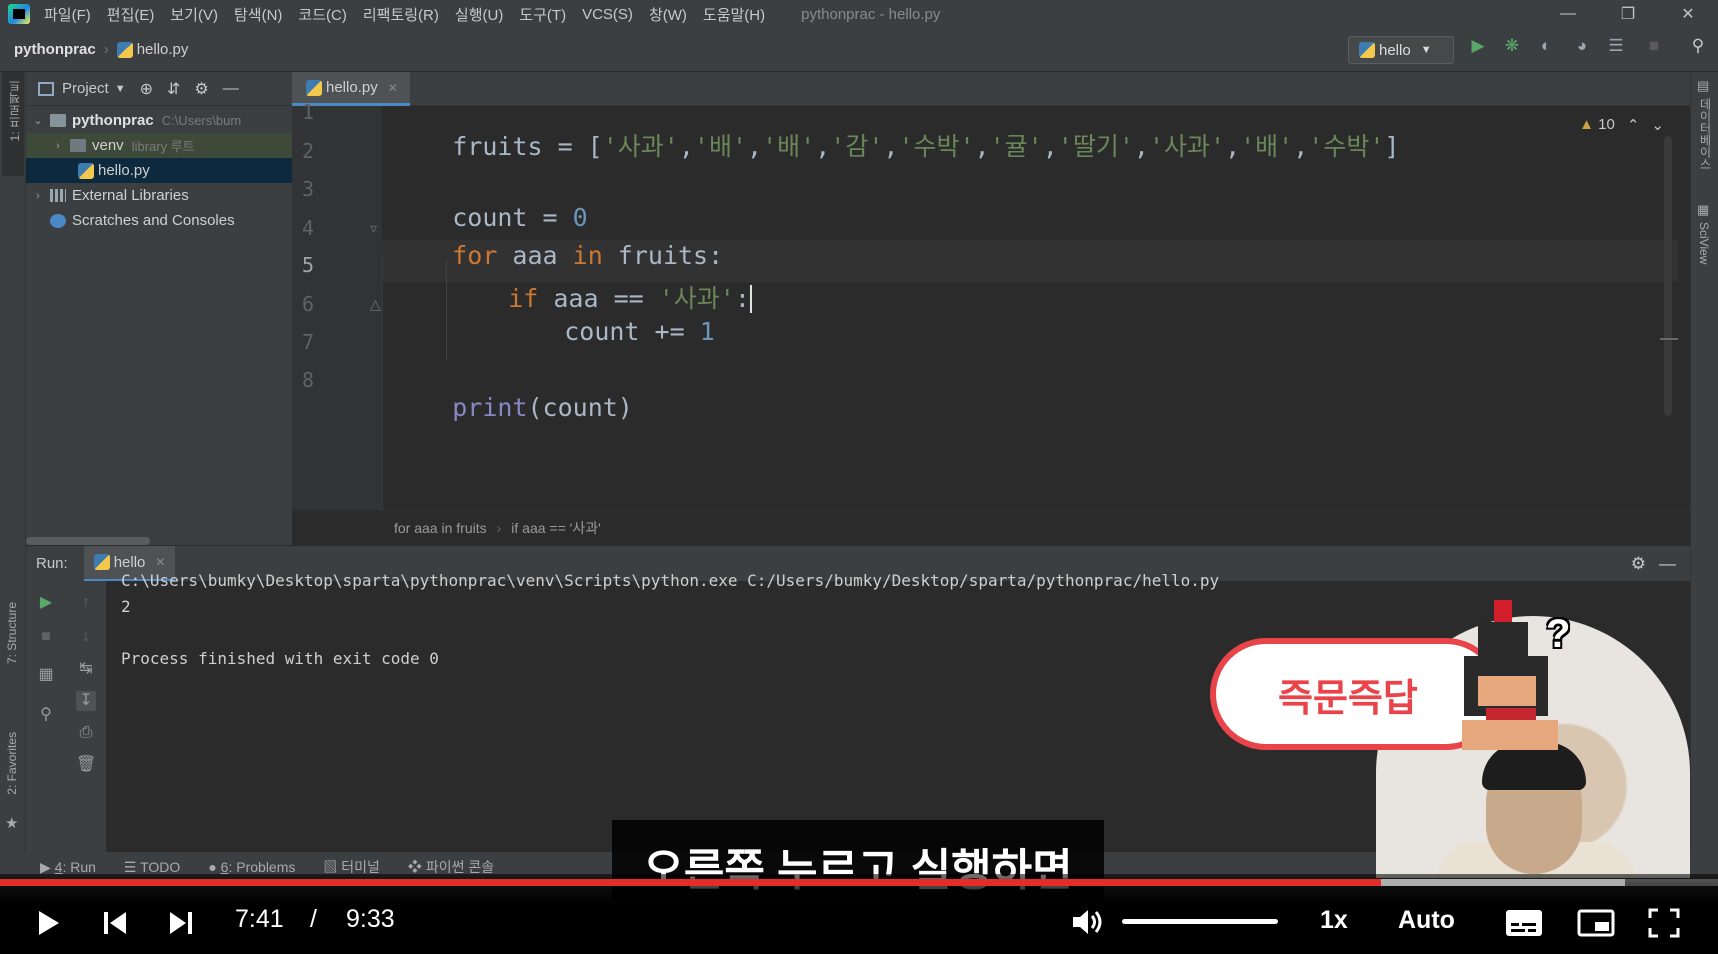 The width and height of the screenshot is (1718, 954). Describe the element at coordinates (1510, 675) in the screenshot. I see `pixel-character-icon: ?` at that location.